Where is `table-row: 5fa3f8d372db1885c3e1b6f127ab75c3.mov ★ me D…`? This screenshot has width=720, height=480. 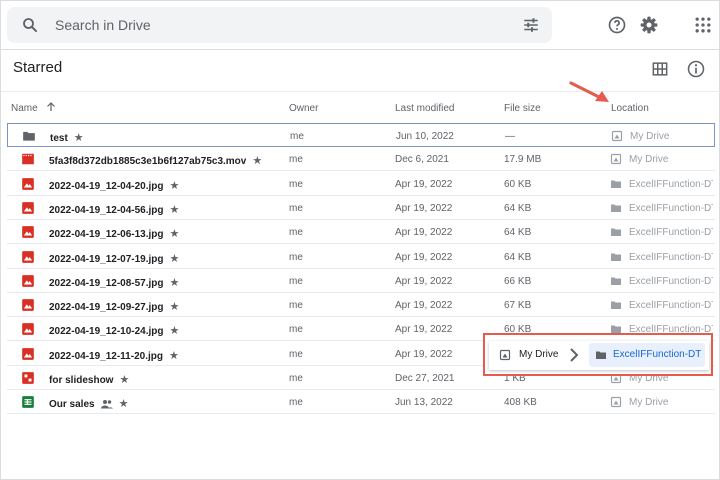
table-row: 5fa3f8d372db1885c3e1b6f127ab75c3.mov ★ me D… is located at coordinates (361, 159).